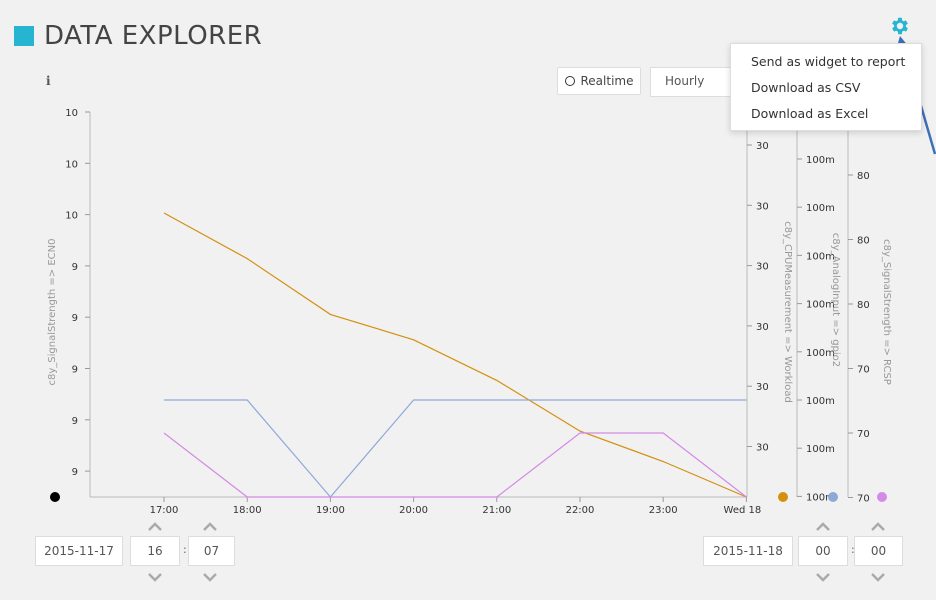 Image resolution: width=936 pixels, height=600 pixels. What do you see at coordinates (823, 527) in the screenshot?
I see `end-hour-up-icon` at bounding box center [823, 527].